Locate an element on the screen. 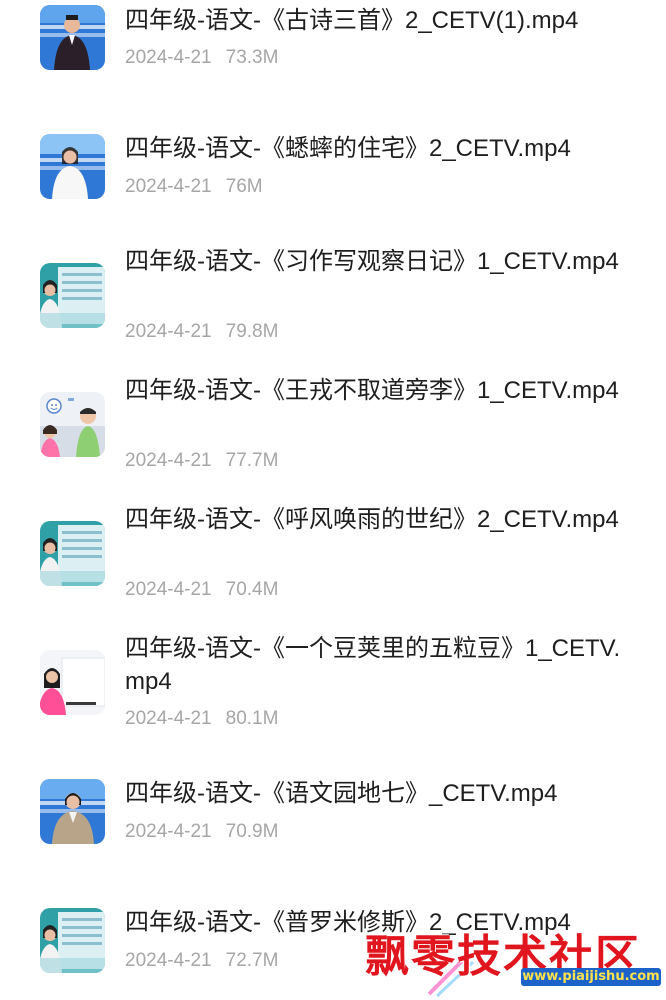 The width and height of the screenshot is (666, 1000). watermark-url: www.piaijishu.com is located at coordinates (591, 977).